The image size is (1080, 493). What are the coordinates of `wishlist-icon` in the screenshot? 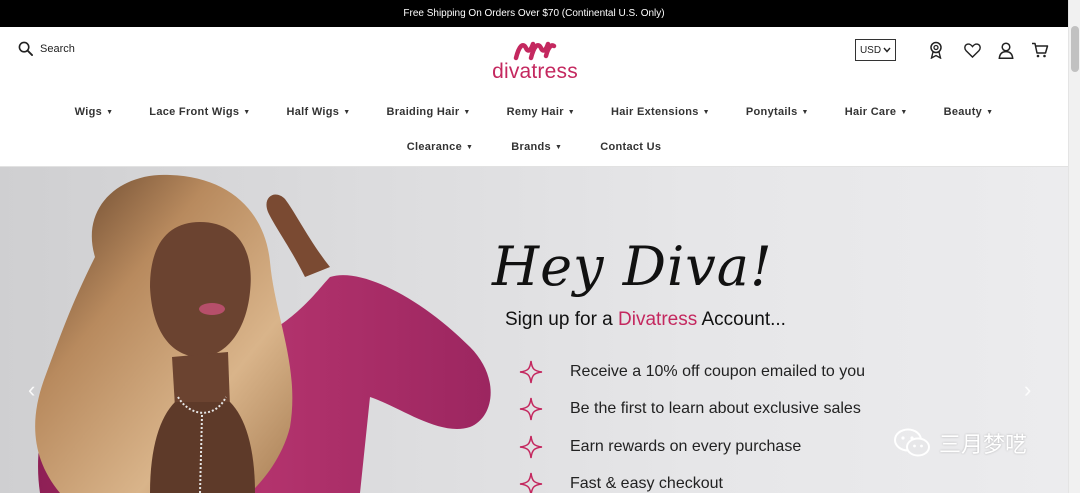 It's located at (972, 50).